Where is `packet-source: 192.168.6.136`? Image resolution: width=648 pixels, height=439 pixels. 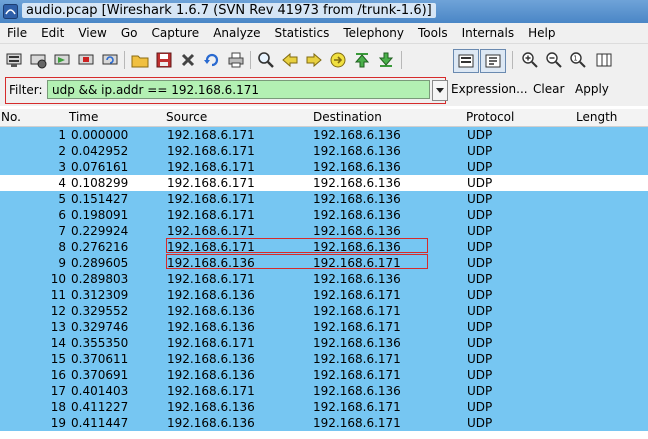 packet-source: 192.168.6.136 is located at coordinates (211, 311).